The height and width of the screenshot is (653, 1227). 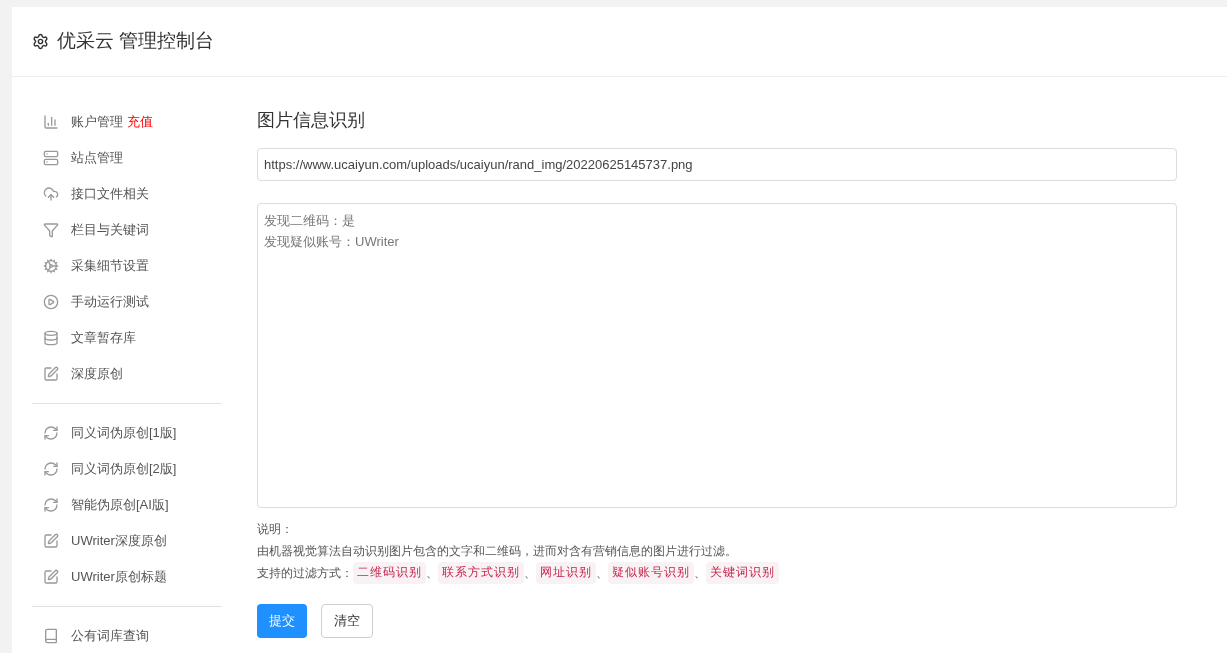 What do you see at coordinates (140, 122) in the screenshot?
I see `recharge-link: 充值` at bounding box center [140, 122].